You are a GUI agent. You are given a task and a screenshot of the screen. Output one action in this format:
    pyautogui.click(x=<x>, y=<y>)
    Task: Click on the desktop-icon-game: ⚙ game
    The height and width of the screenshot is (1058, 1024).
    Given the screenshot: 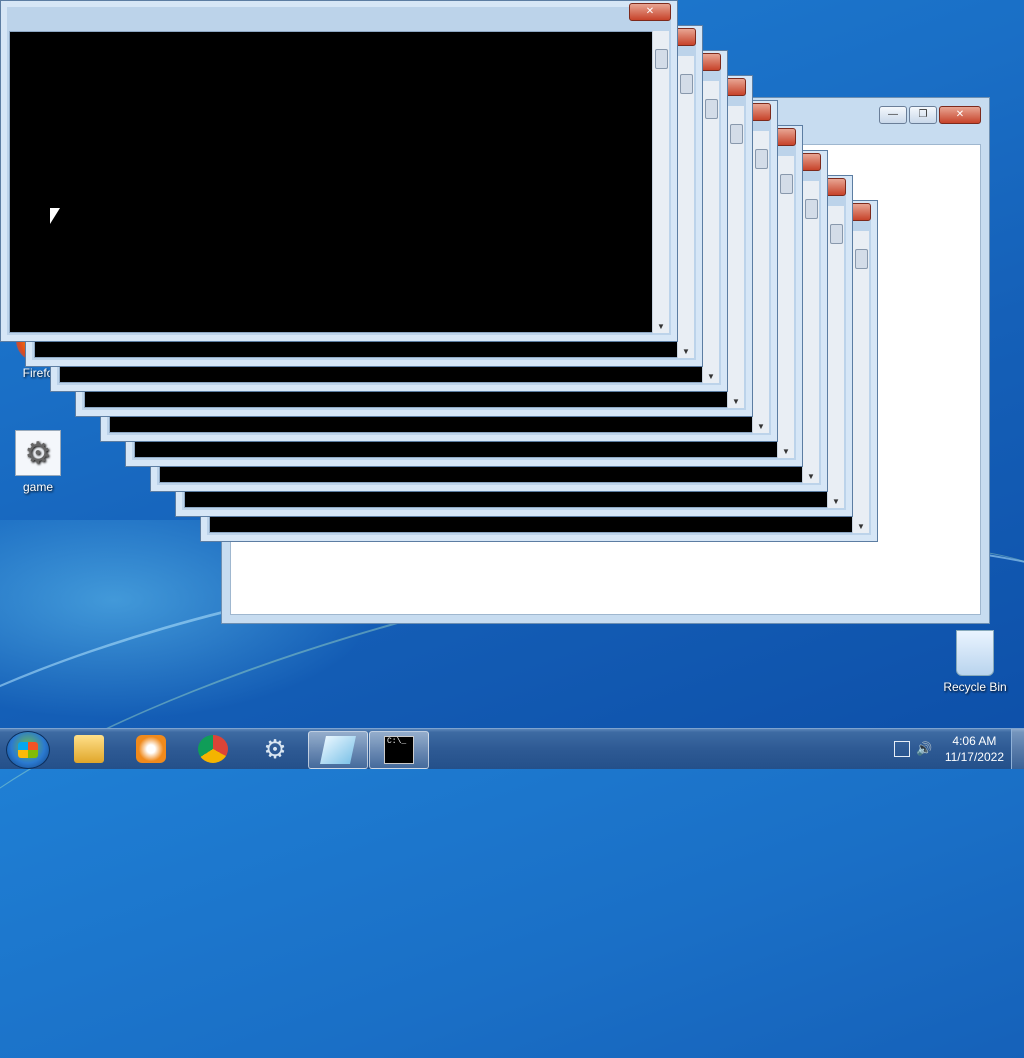 What is the action you would take?
    pyautogui.click(x=38, y=462)
    